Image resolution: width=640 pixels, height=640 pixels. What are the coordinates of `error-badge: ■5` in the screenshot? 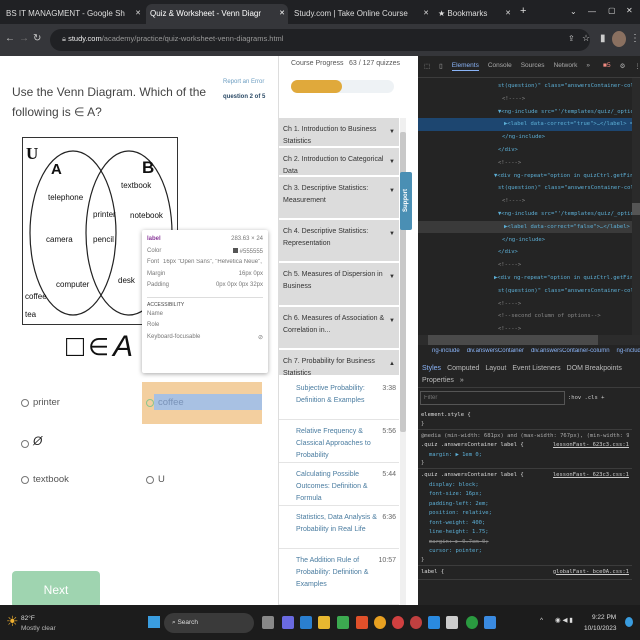 It's located at (607, 66).